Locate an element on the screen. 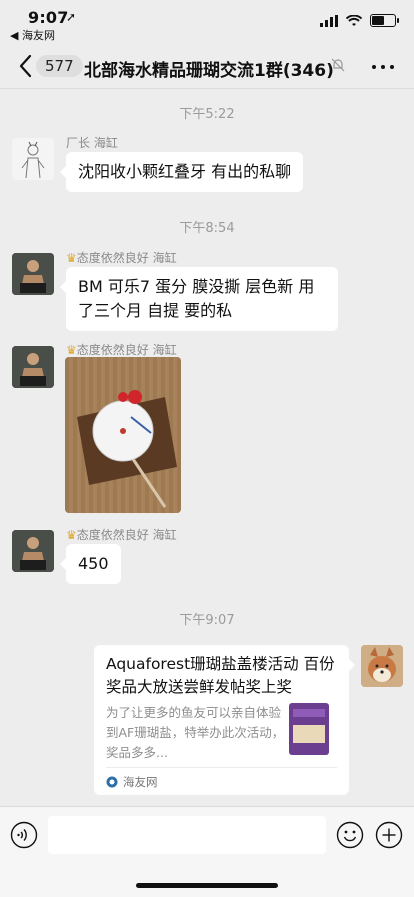  wifi-icon is located at coordinates (354, 20).